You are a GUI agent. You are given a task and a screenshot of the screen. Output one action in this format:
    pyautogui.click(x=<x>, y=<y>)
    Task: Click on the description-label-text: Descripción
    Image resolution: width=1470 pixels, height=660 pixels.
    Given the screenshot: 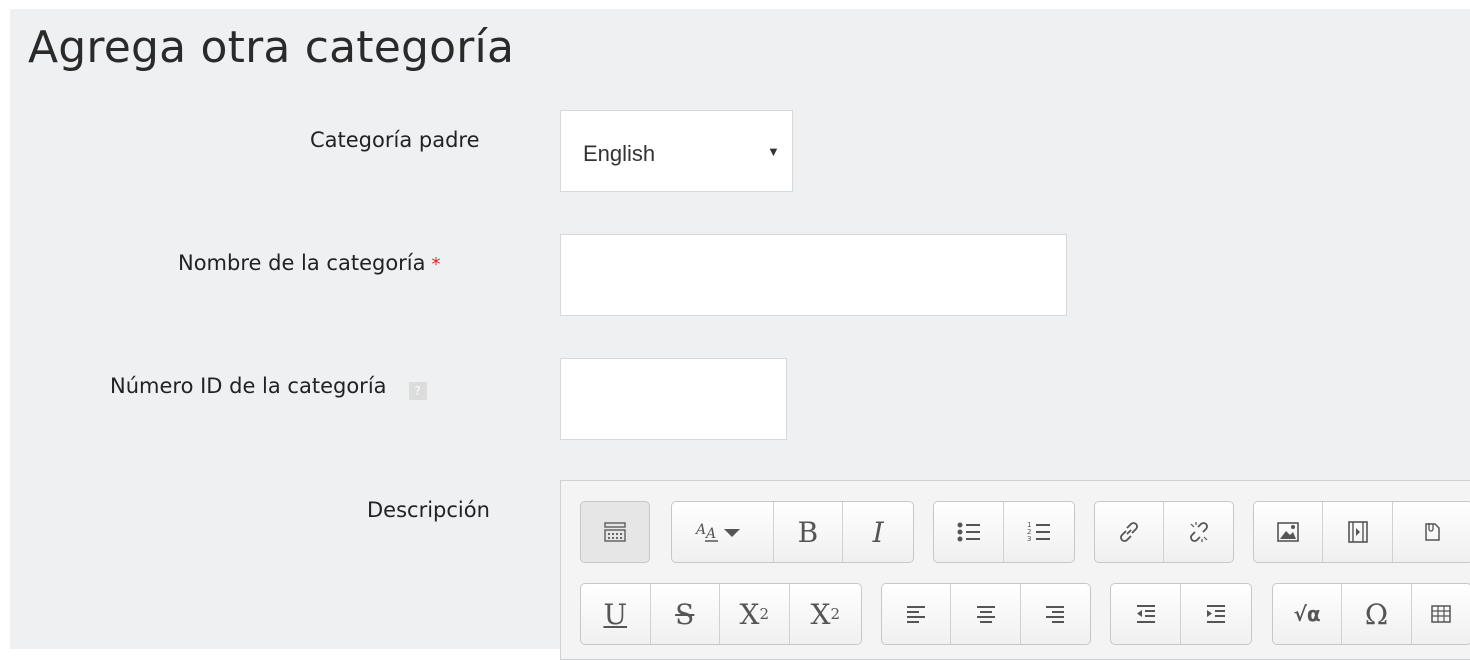 What is the action you would take?
    pyautogui.click(x=428, y=510)
    